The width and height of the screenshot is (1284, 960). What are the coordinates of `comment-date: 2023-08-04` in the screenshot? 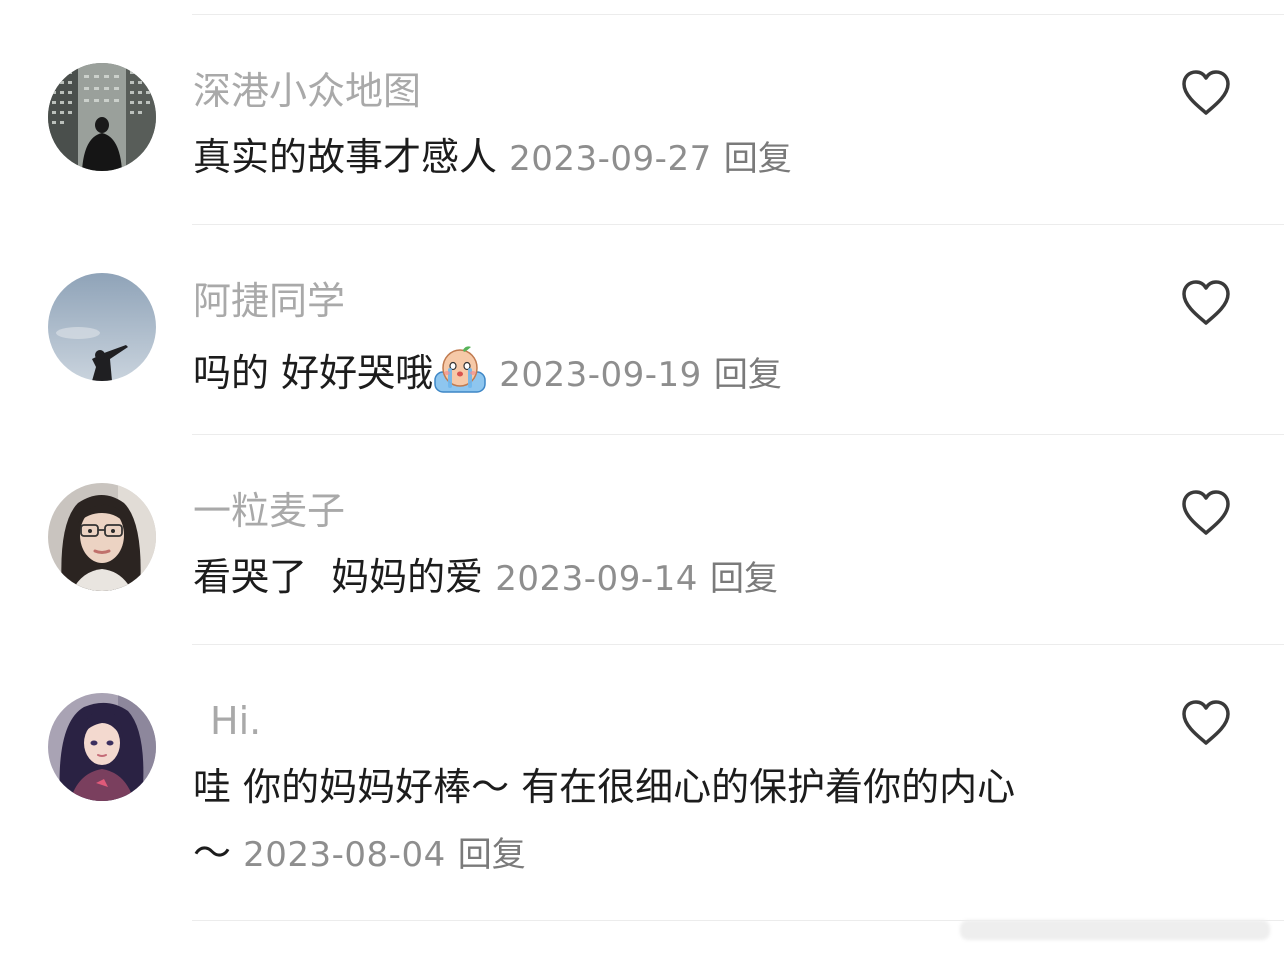 It's located at (344, 855).